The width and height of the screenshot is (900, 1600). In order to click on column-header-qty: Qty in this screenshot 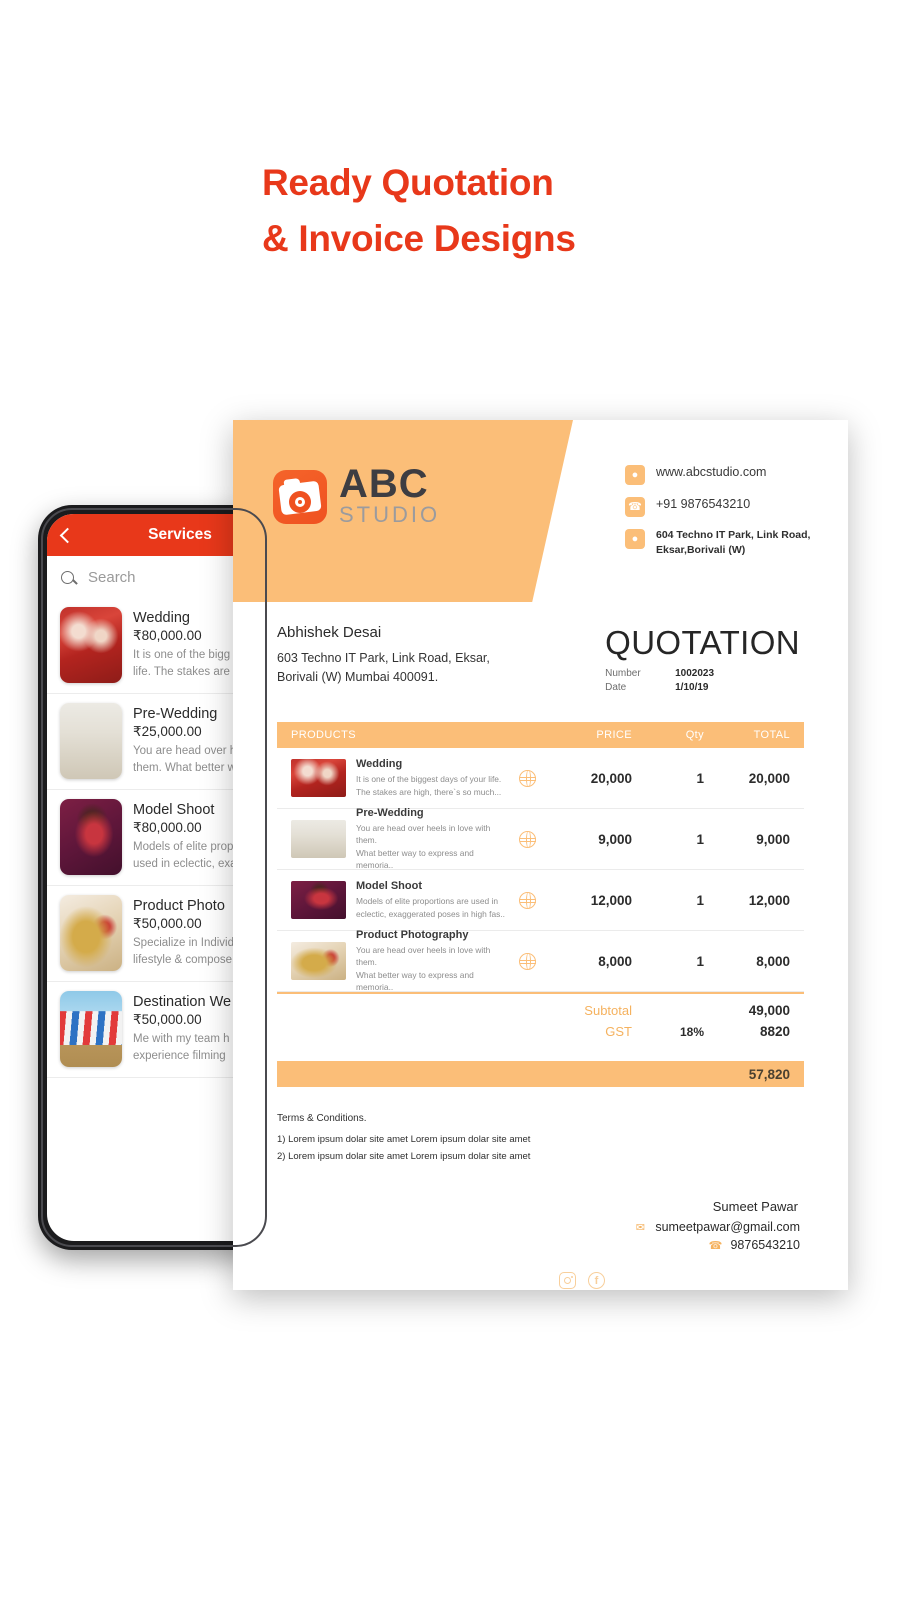, I will do `click(694, 735)`.